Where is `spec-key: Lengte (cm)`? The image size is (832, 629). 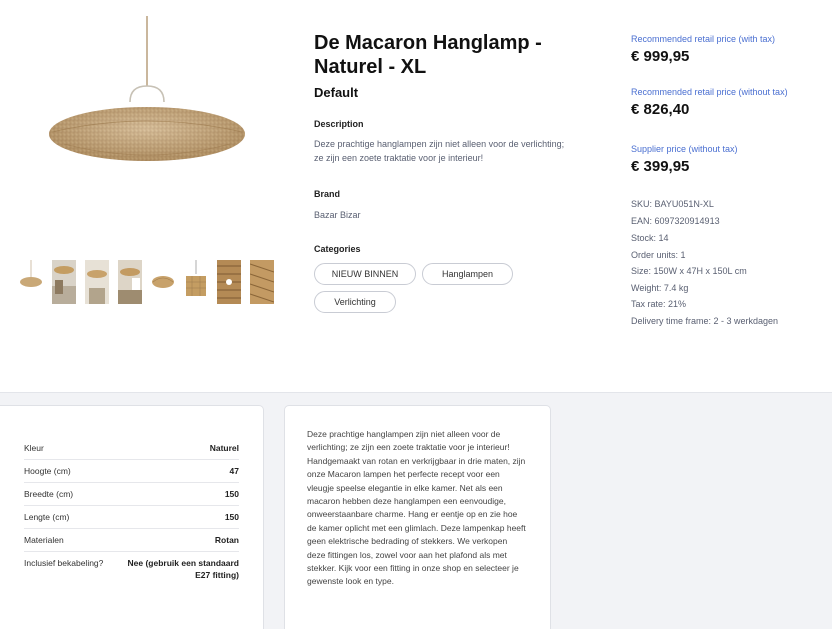
spec-key: Lengte (cm) is located at coordinates (47, 517).